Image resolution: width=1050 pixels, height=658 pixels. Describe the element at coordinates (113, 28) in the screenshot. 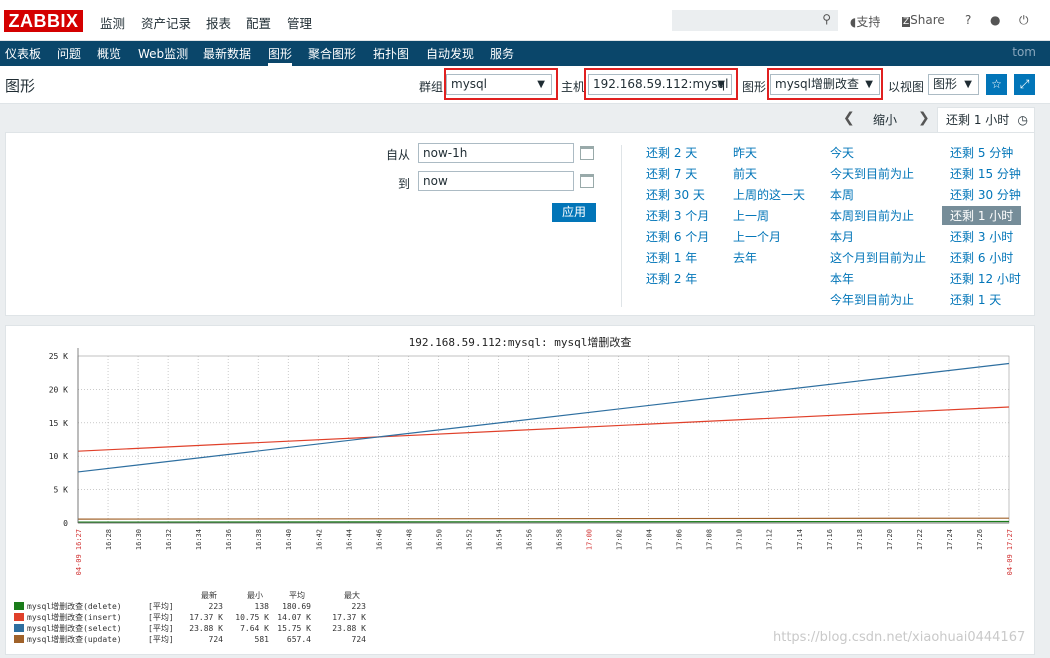

I see `menu-monitoring: 监测` at that location.